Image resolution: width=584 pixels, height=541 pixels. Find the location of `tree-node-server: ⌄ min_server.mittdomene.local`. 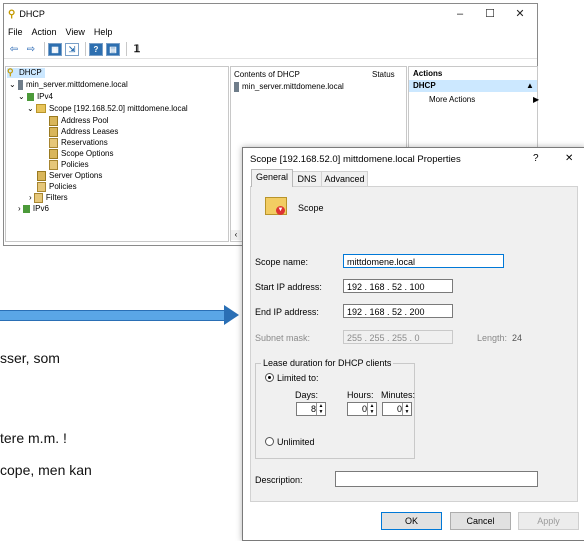

tree-node-server: ⌄ min_server.mittdomene.local is located at coordinates (68, 85).